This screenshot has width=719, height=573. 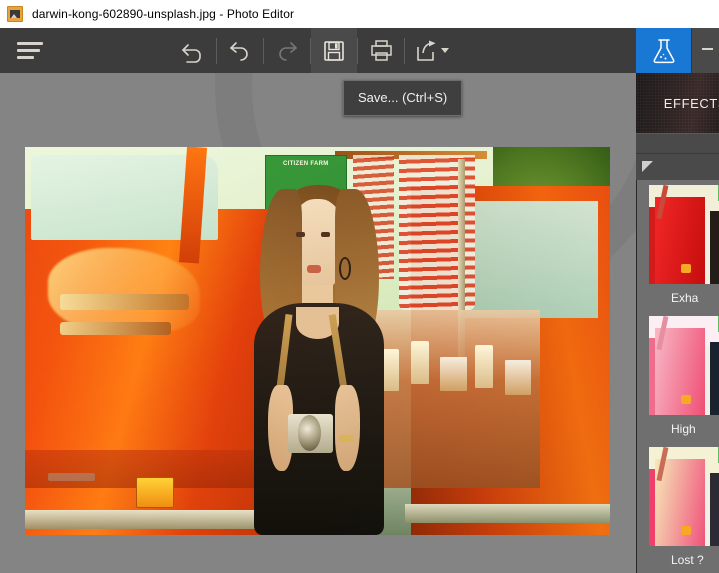 I want to click on tab-adjust, so click(x=705, y=50).